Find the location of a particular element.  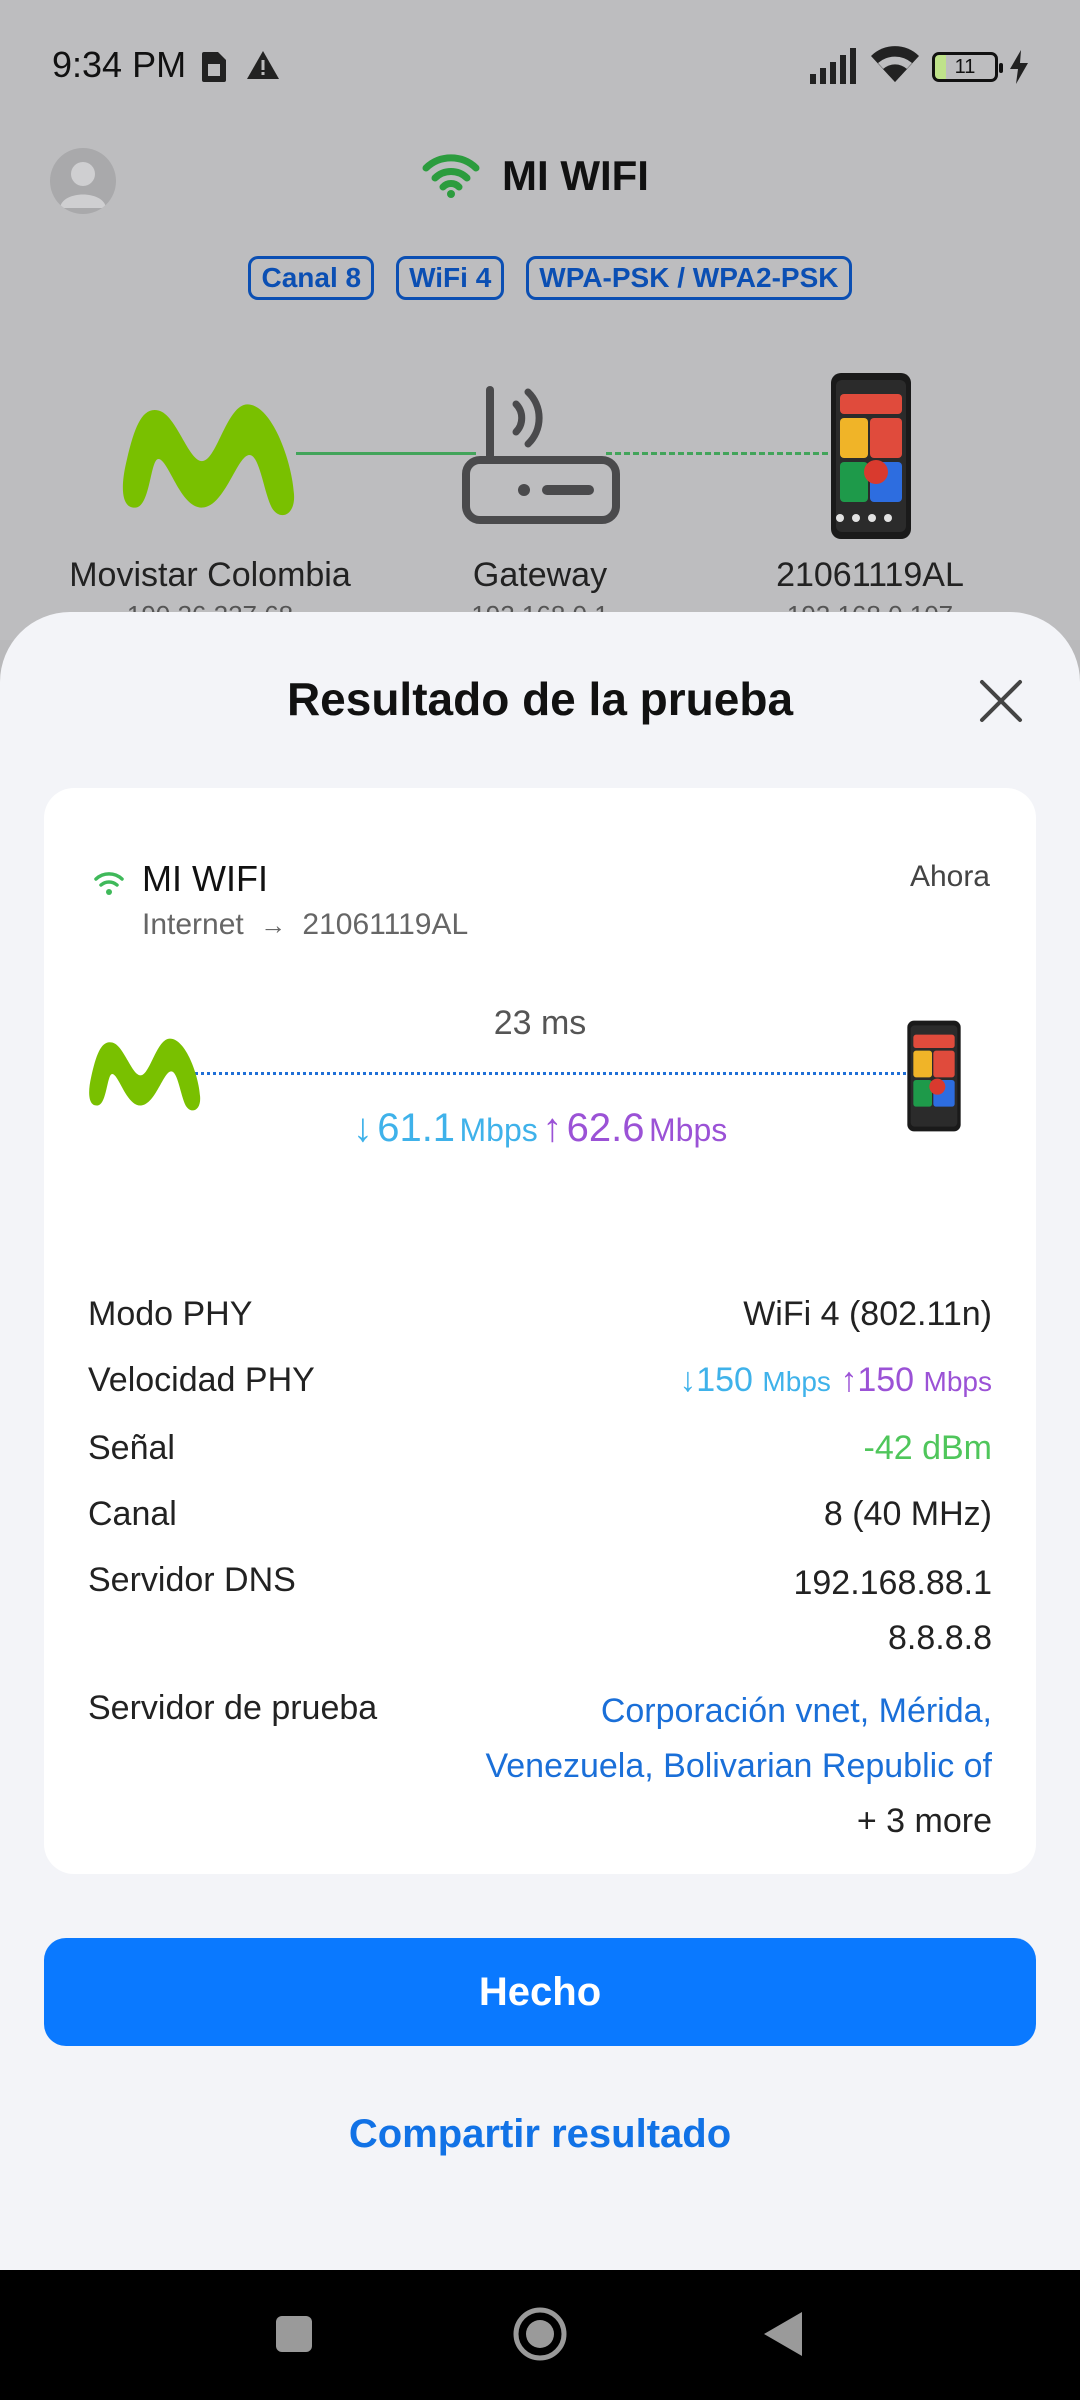

channel-tag: Canal 8 is located at coordinates (311, 278).